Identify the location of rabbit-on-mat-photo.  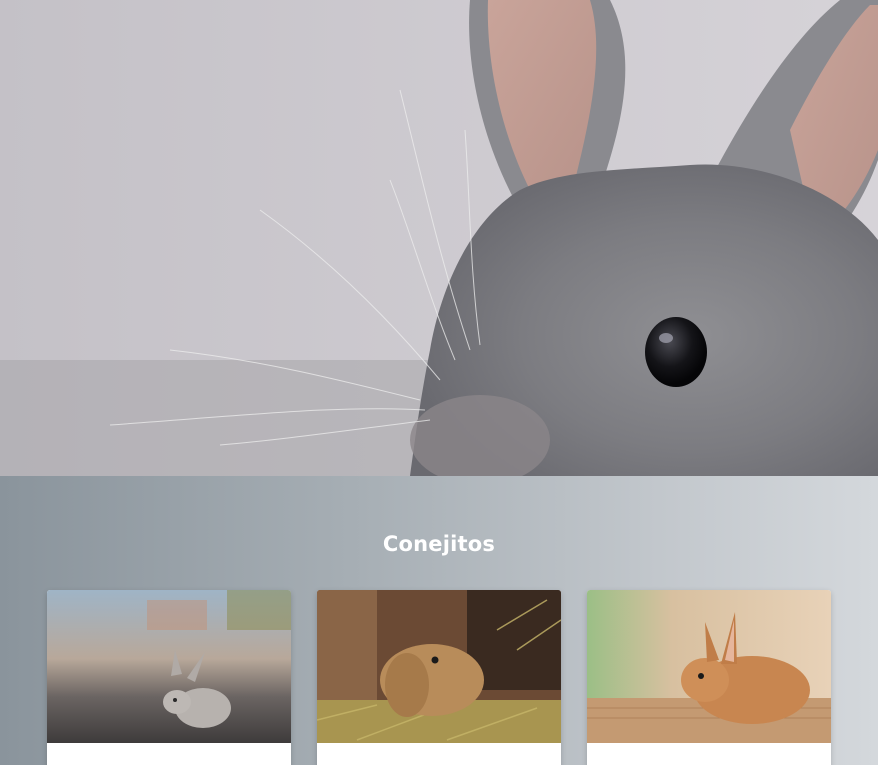
(709, 666).